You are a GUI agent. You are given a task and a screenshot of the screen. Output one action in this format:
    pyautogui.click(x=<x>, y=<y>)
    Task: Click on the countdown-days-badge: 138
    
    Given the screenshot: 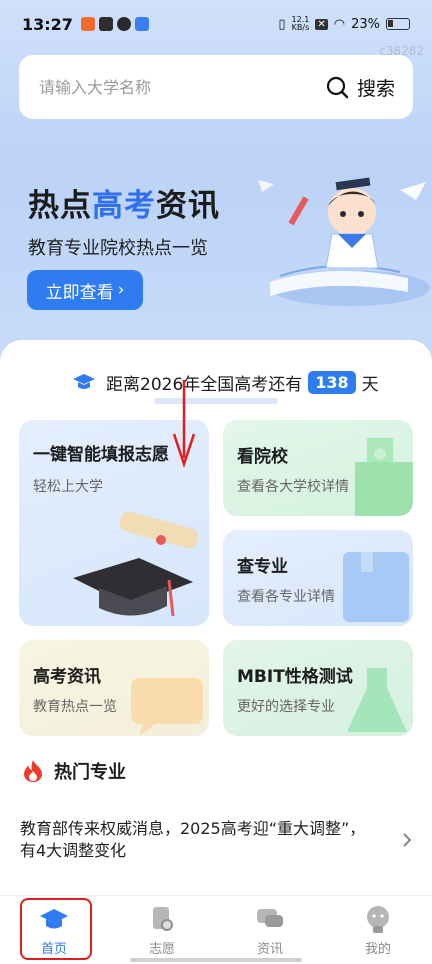 What is the action you would take?
    pyautogui.click(x=332, y=382)
    